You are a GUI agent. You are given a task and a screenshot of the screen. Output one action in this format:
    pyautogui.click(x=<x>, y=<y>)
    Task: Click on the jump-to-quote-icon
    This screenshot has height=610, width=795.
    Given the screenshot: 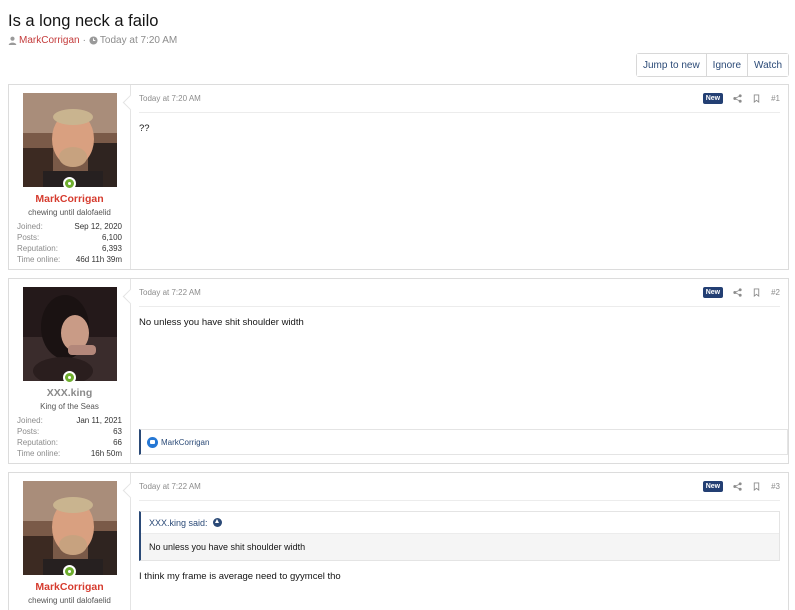 What is the action you would take?
    pyautogui.click(x=217, y=522)
    